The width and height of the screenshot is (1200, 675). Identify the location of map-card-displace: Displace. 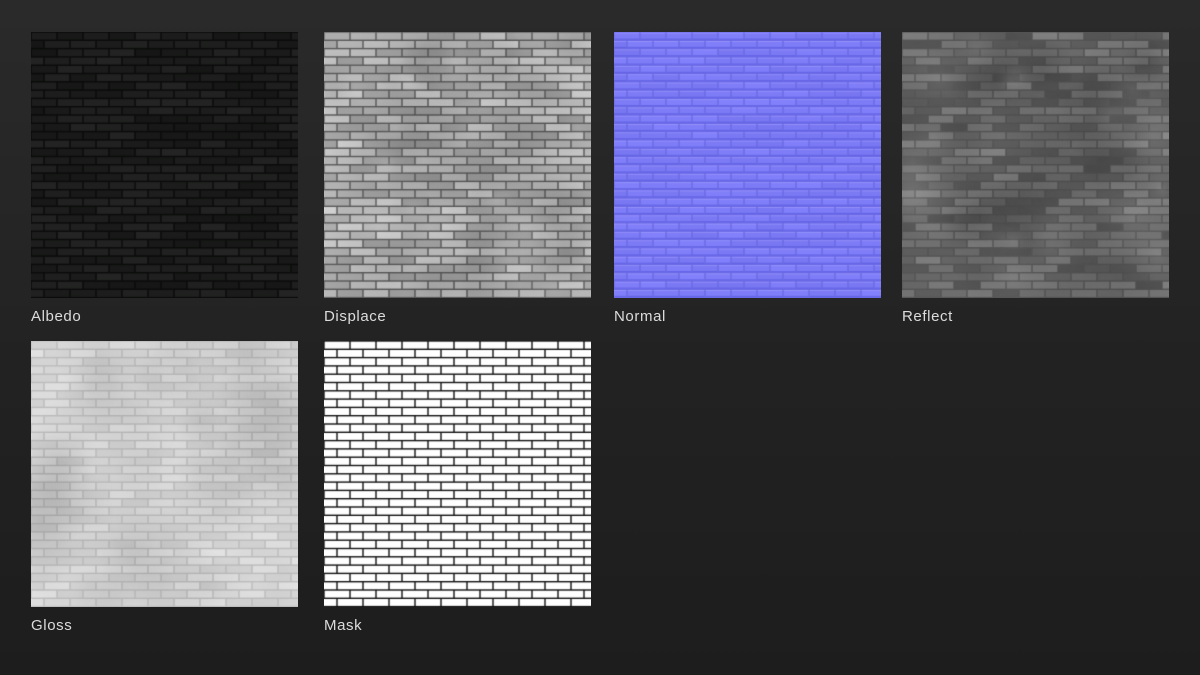
(457, 179).